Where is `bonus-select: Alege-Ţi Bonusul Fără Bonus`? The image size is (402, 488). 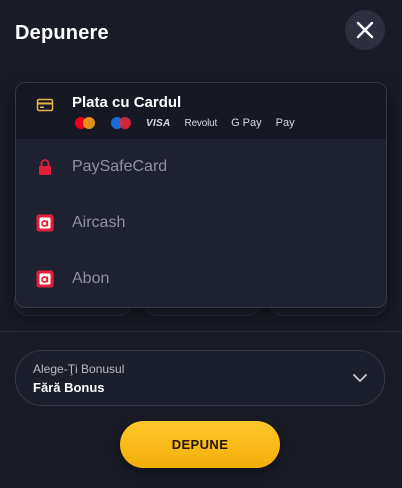
bonus-select: Alege-Ţi Bonusul Fără Bonus is located at coordinates (200, 378).